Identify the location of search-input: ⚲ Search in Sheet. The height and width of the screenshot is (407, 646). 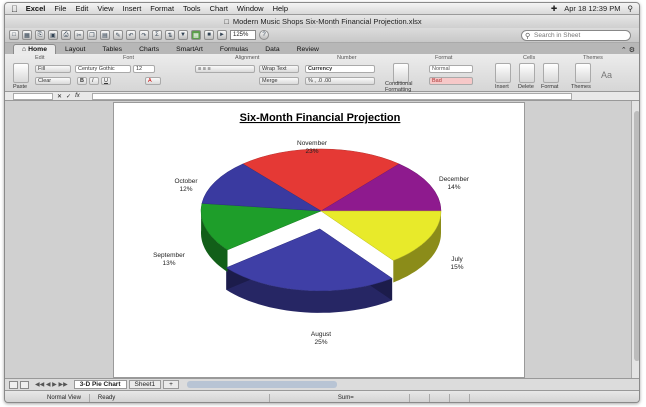
(576, 35).